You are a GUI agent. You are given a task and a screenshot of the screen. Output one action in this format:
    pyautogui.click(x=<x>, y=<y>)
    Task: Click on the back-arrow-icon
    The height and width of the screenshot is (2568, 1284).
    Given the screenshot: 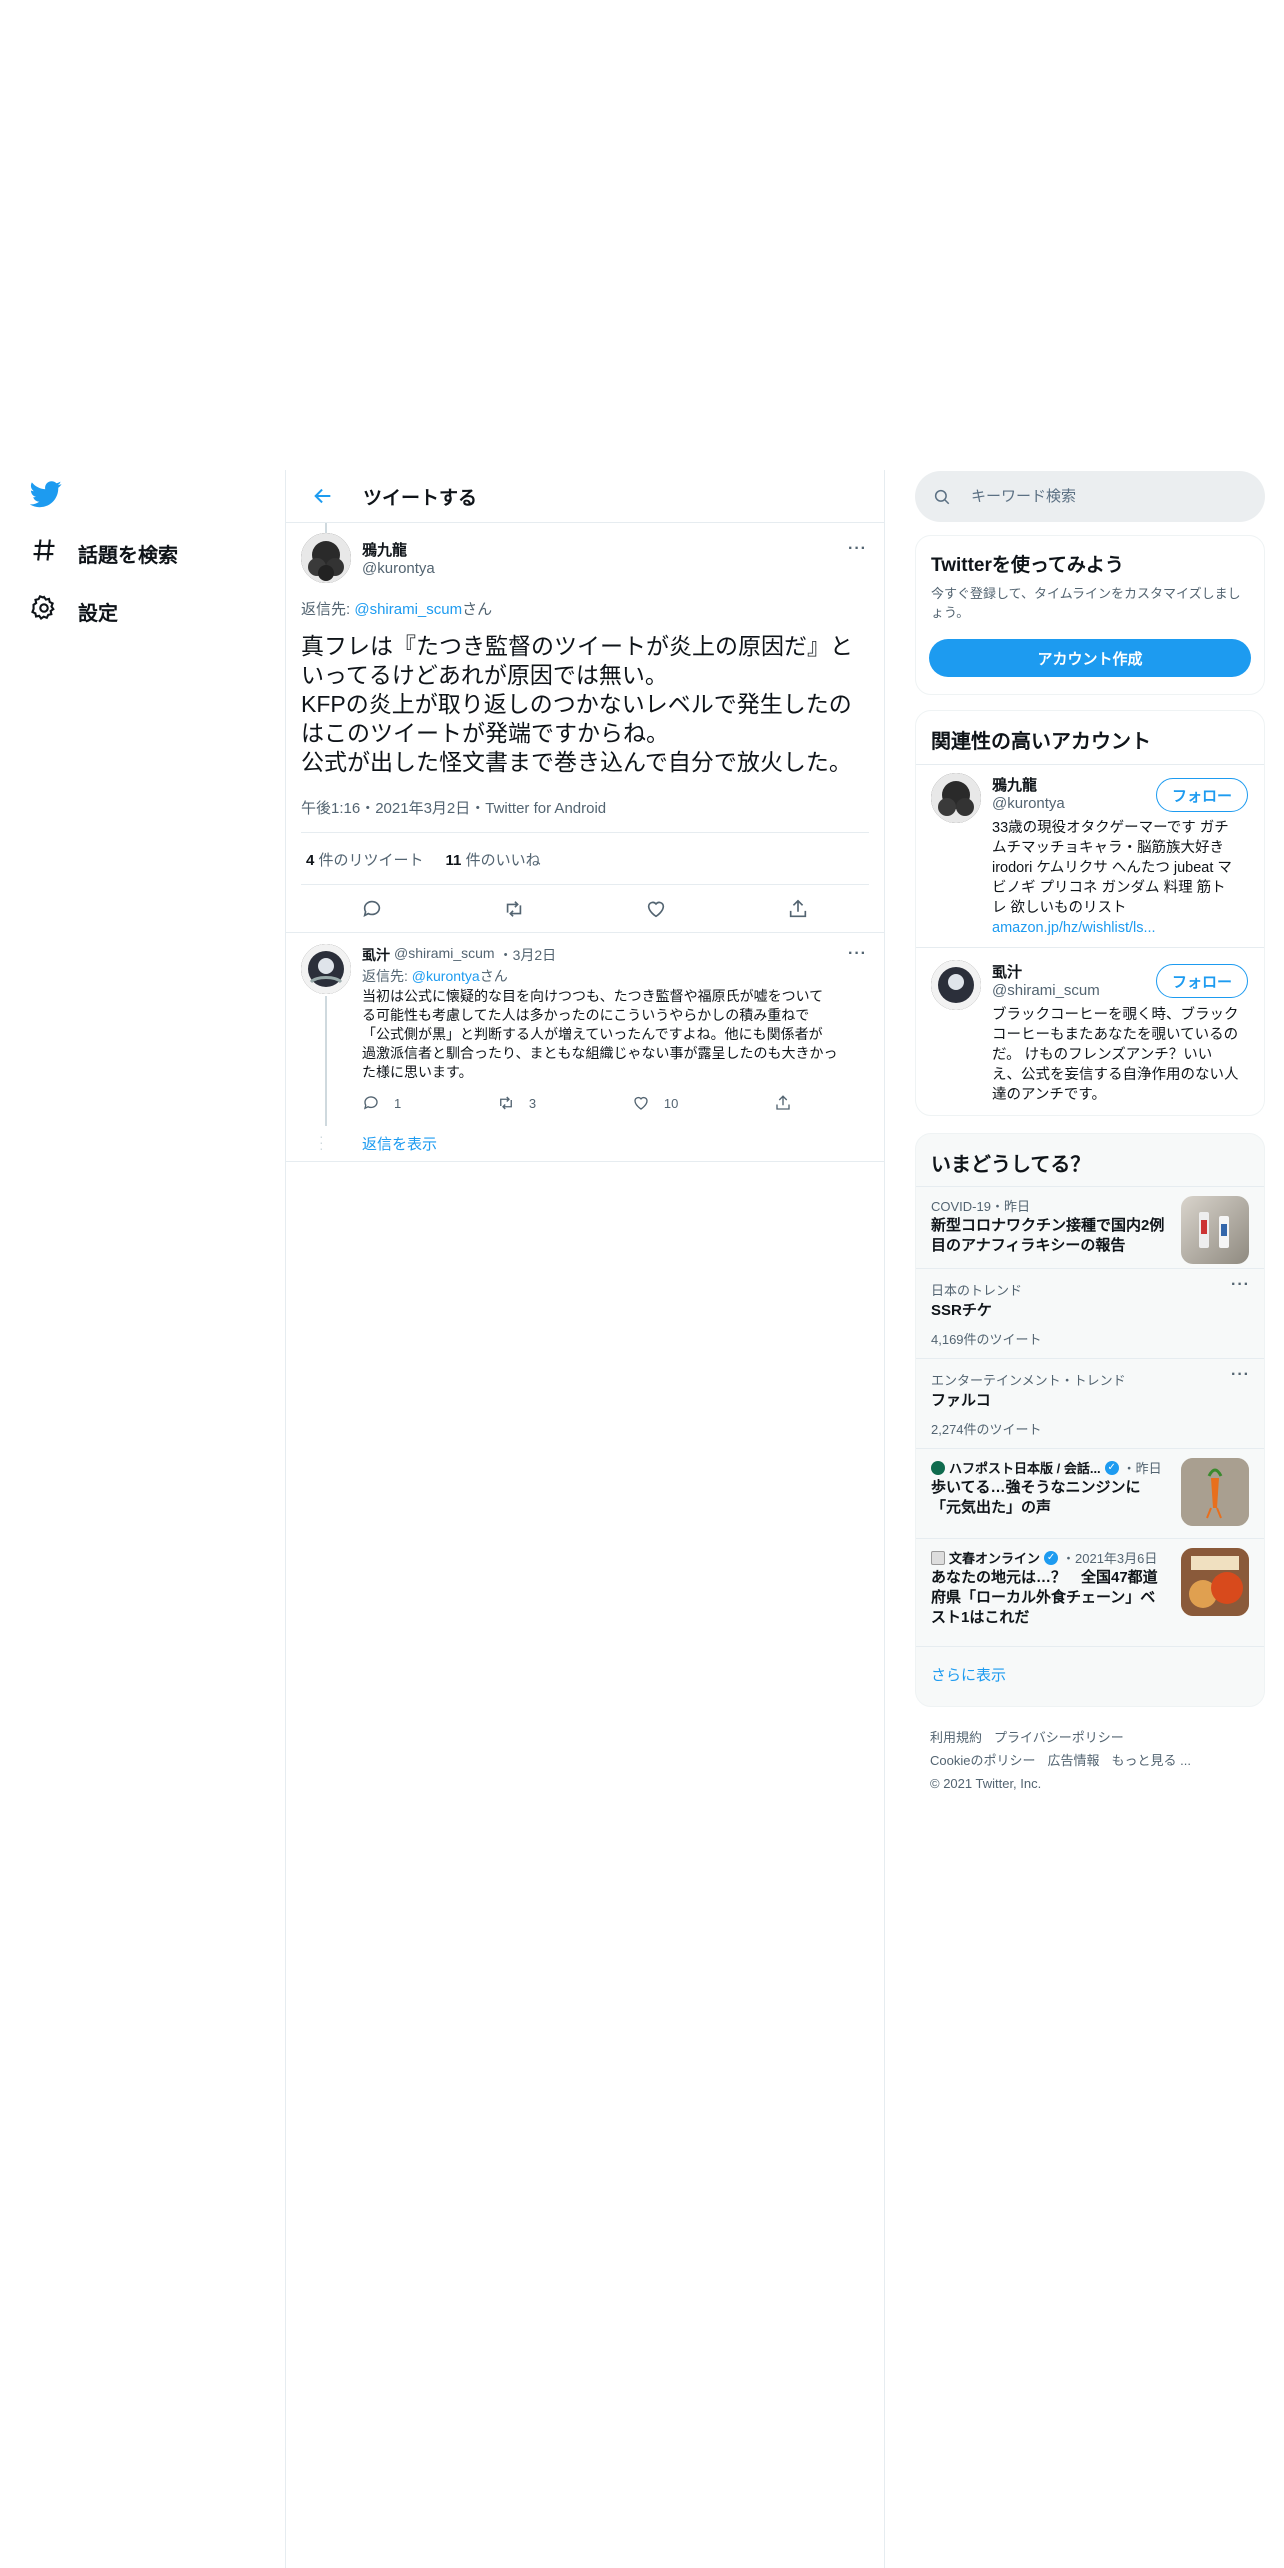 What is the action you would take?
    pyautogui.click(x=322, y=496)
    